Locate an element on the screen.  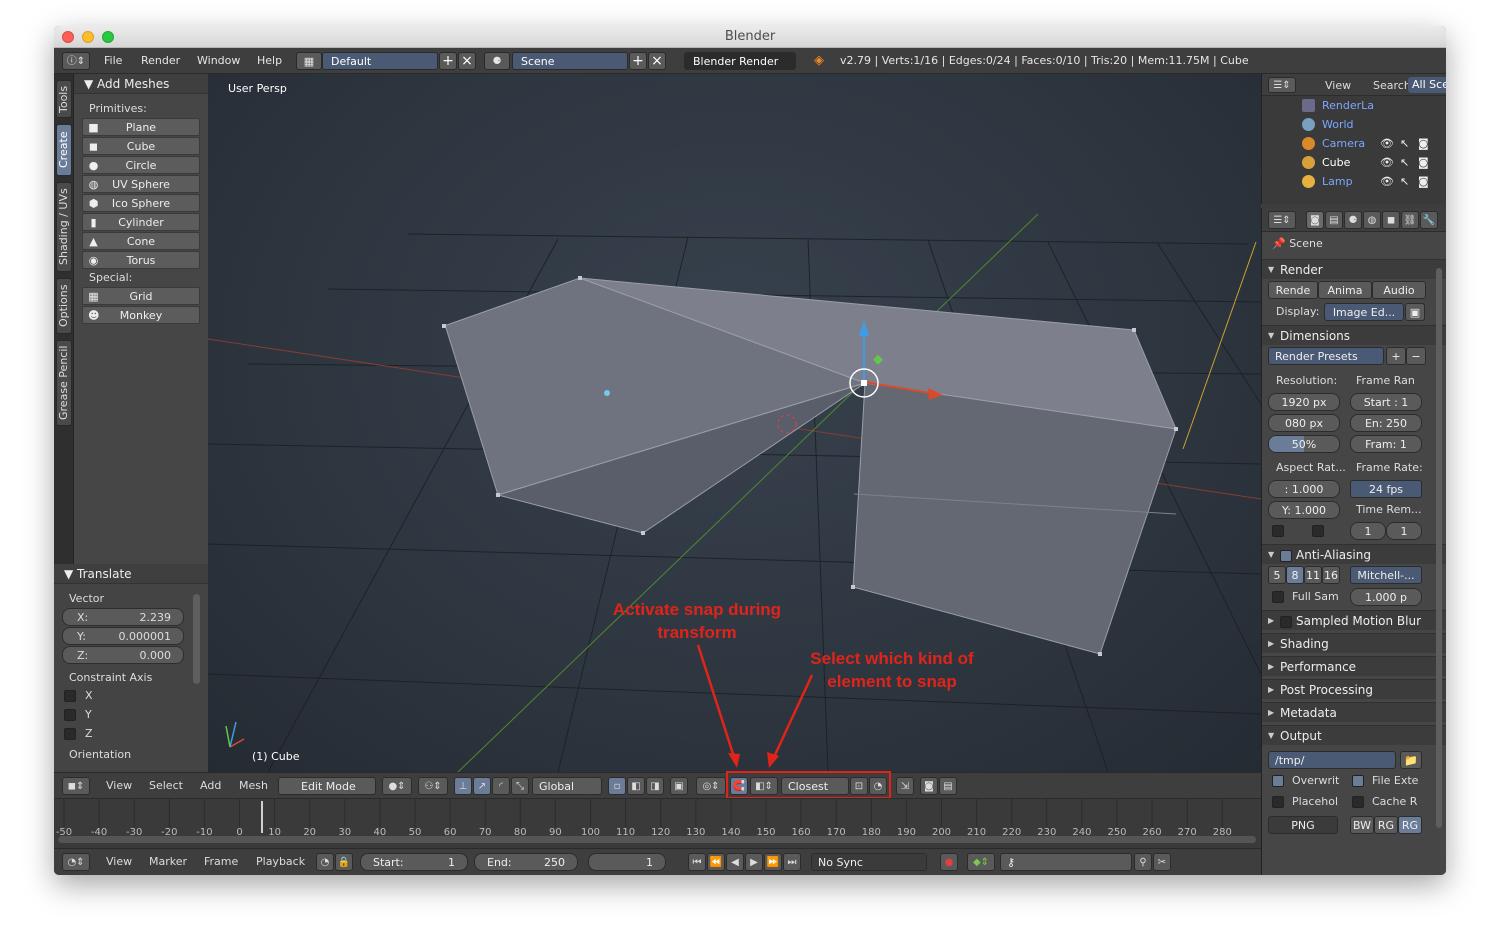
layout-selector: Default is located at coordinates (380, 61).